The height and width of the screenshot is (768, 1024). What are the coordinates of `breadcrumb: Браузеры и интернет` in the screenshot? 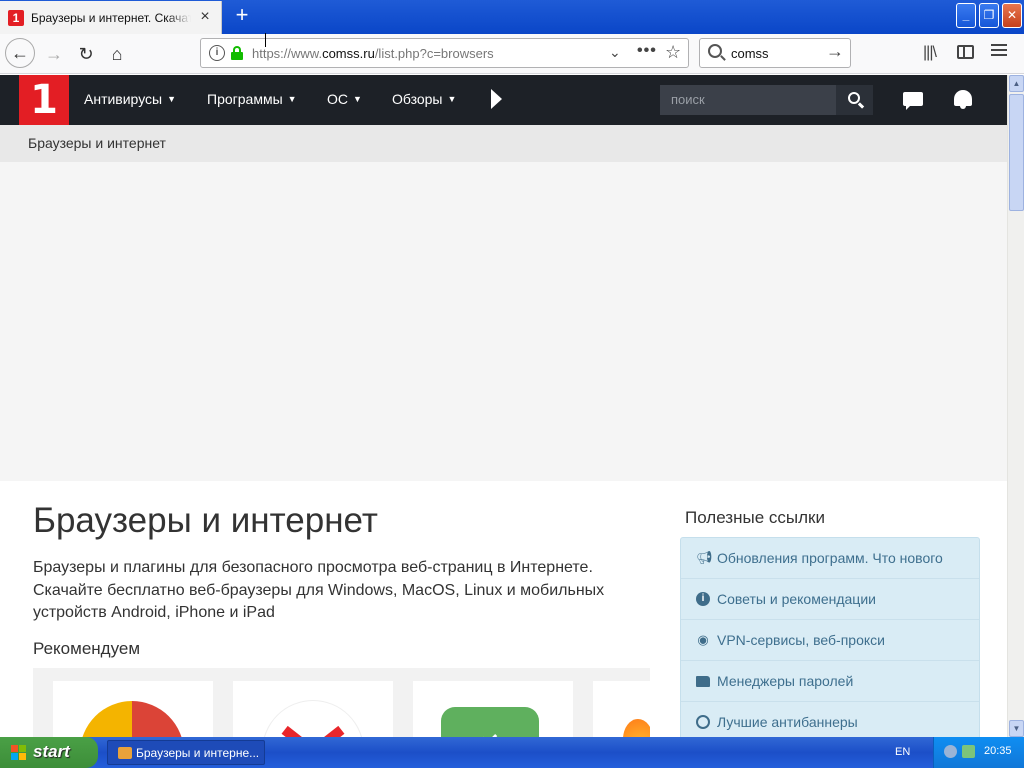 It's located at (97, 143).